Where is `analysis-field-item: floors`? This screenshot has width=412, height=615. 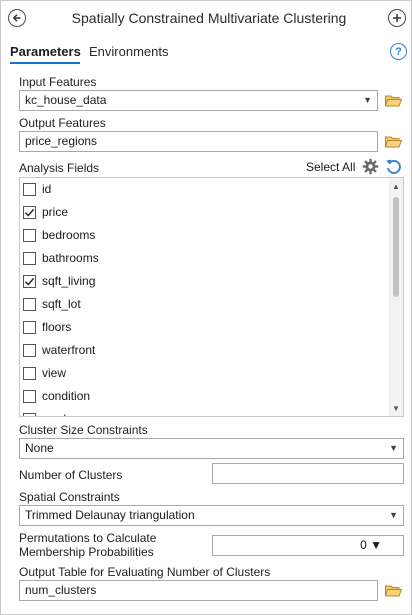
analysis-field-item: floors is located at coordinates (47, 327).